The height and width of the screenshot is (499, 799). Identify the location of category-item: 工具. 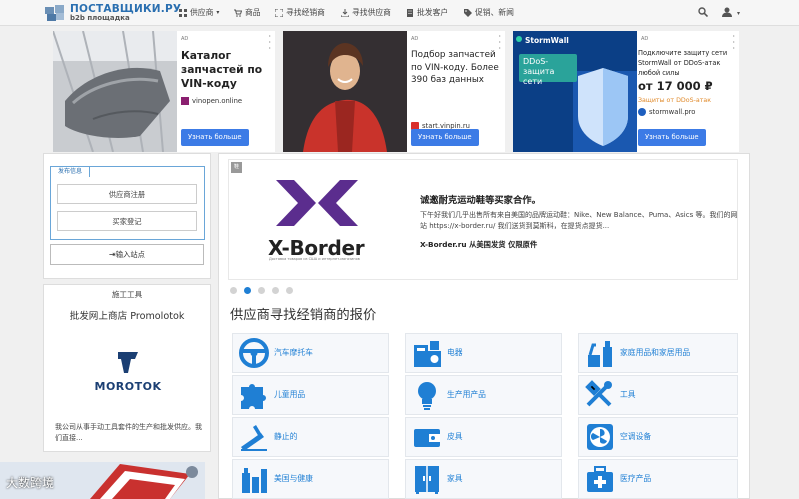
(658, 395).